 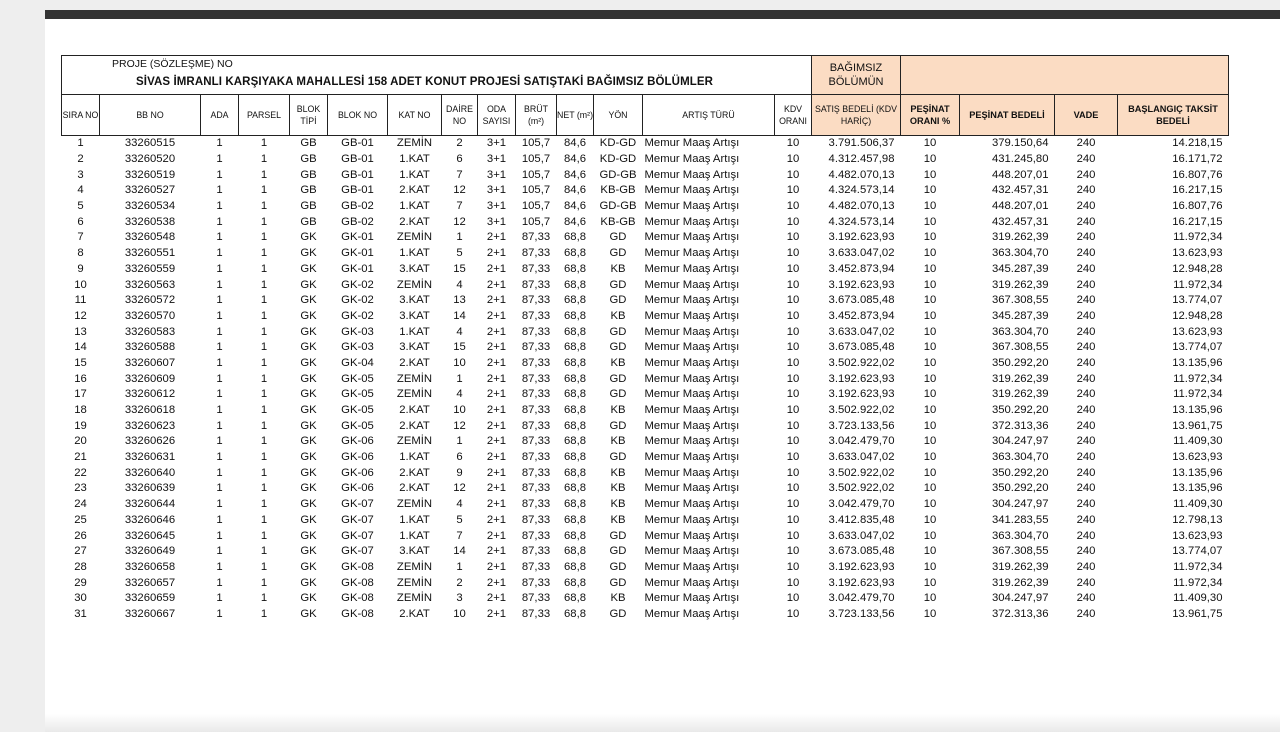 What do you see at coordinates (1020, 394) in the screenshot?
I see `table-cell: 319.262,39` at bounding box center [1020, 394].